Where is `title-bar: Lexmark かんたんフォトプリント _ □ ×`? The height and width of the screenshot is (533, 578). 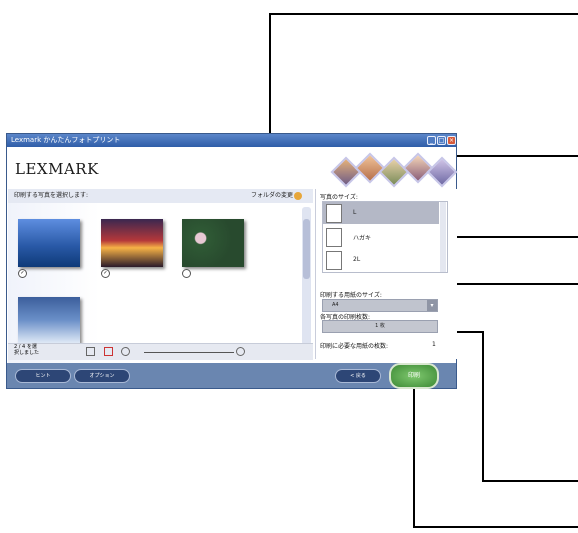
title-bar: Lexmark かんたんフォトプリント _ □ × is located at coordinates (231, 140).